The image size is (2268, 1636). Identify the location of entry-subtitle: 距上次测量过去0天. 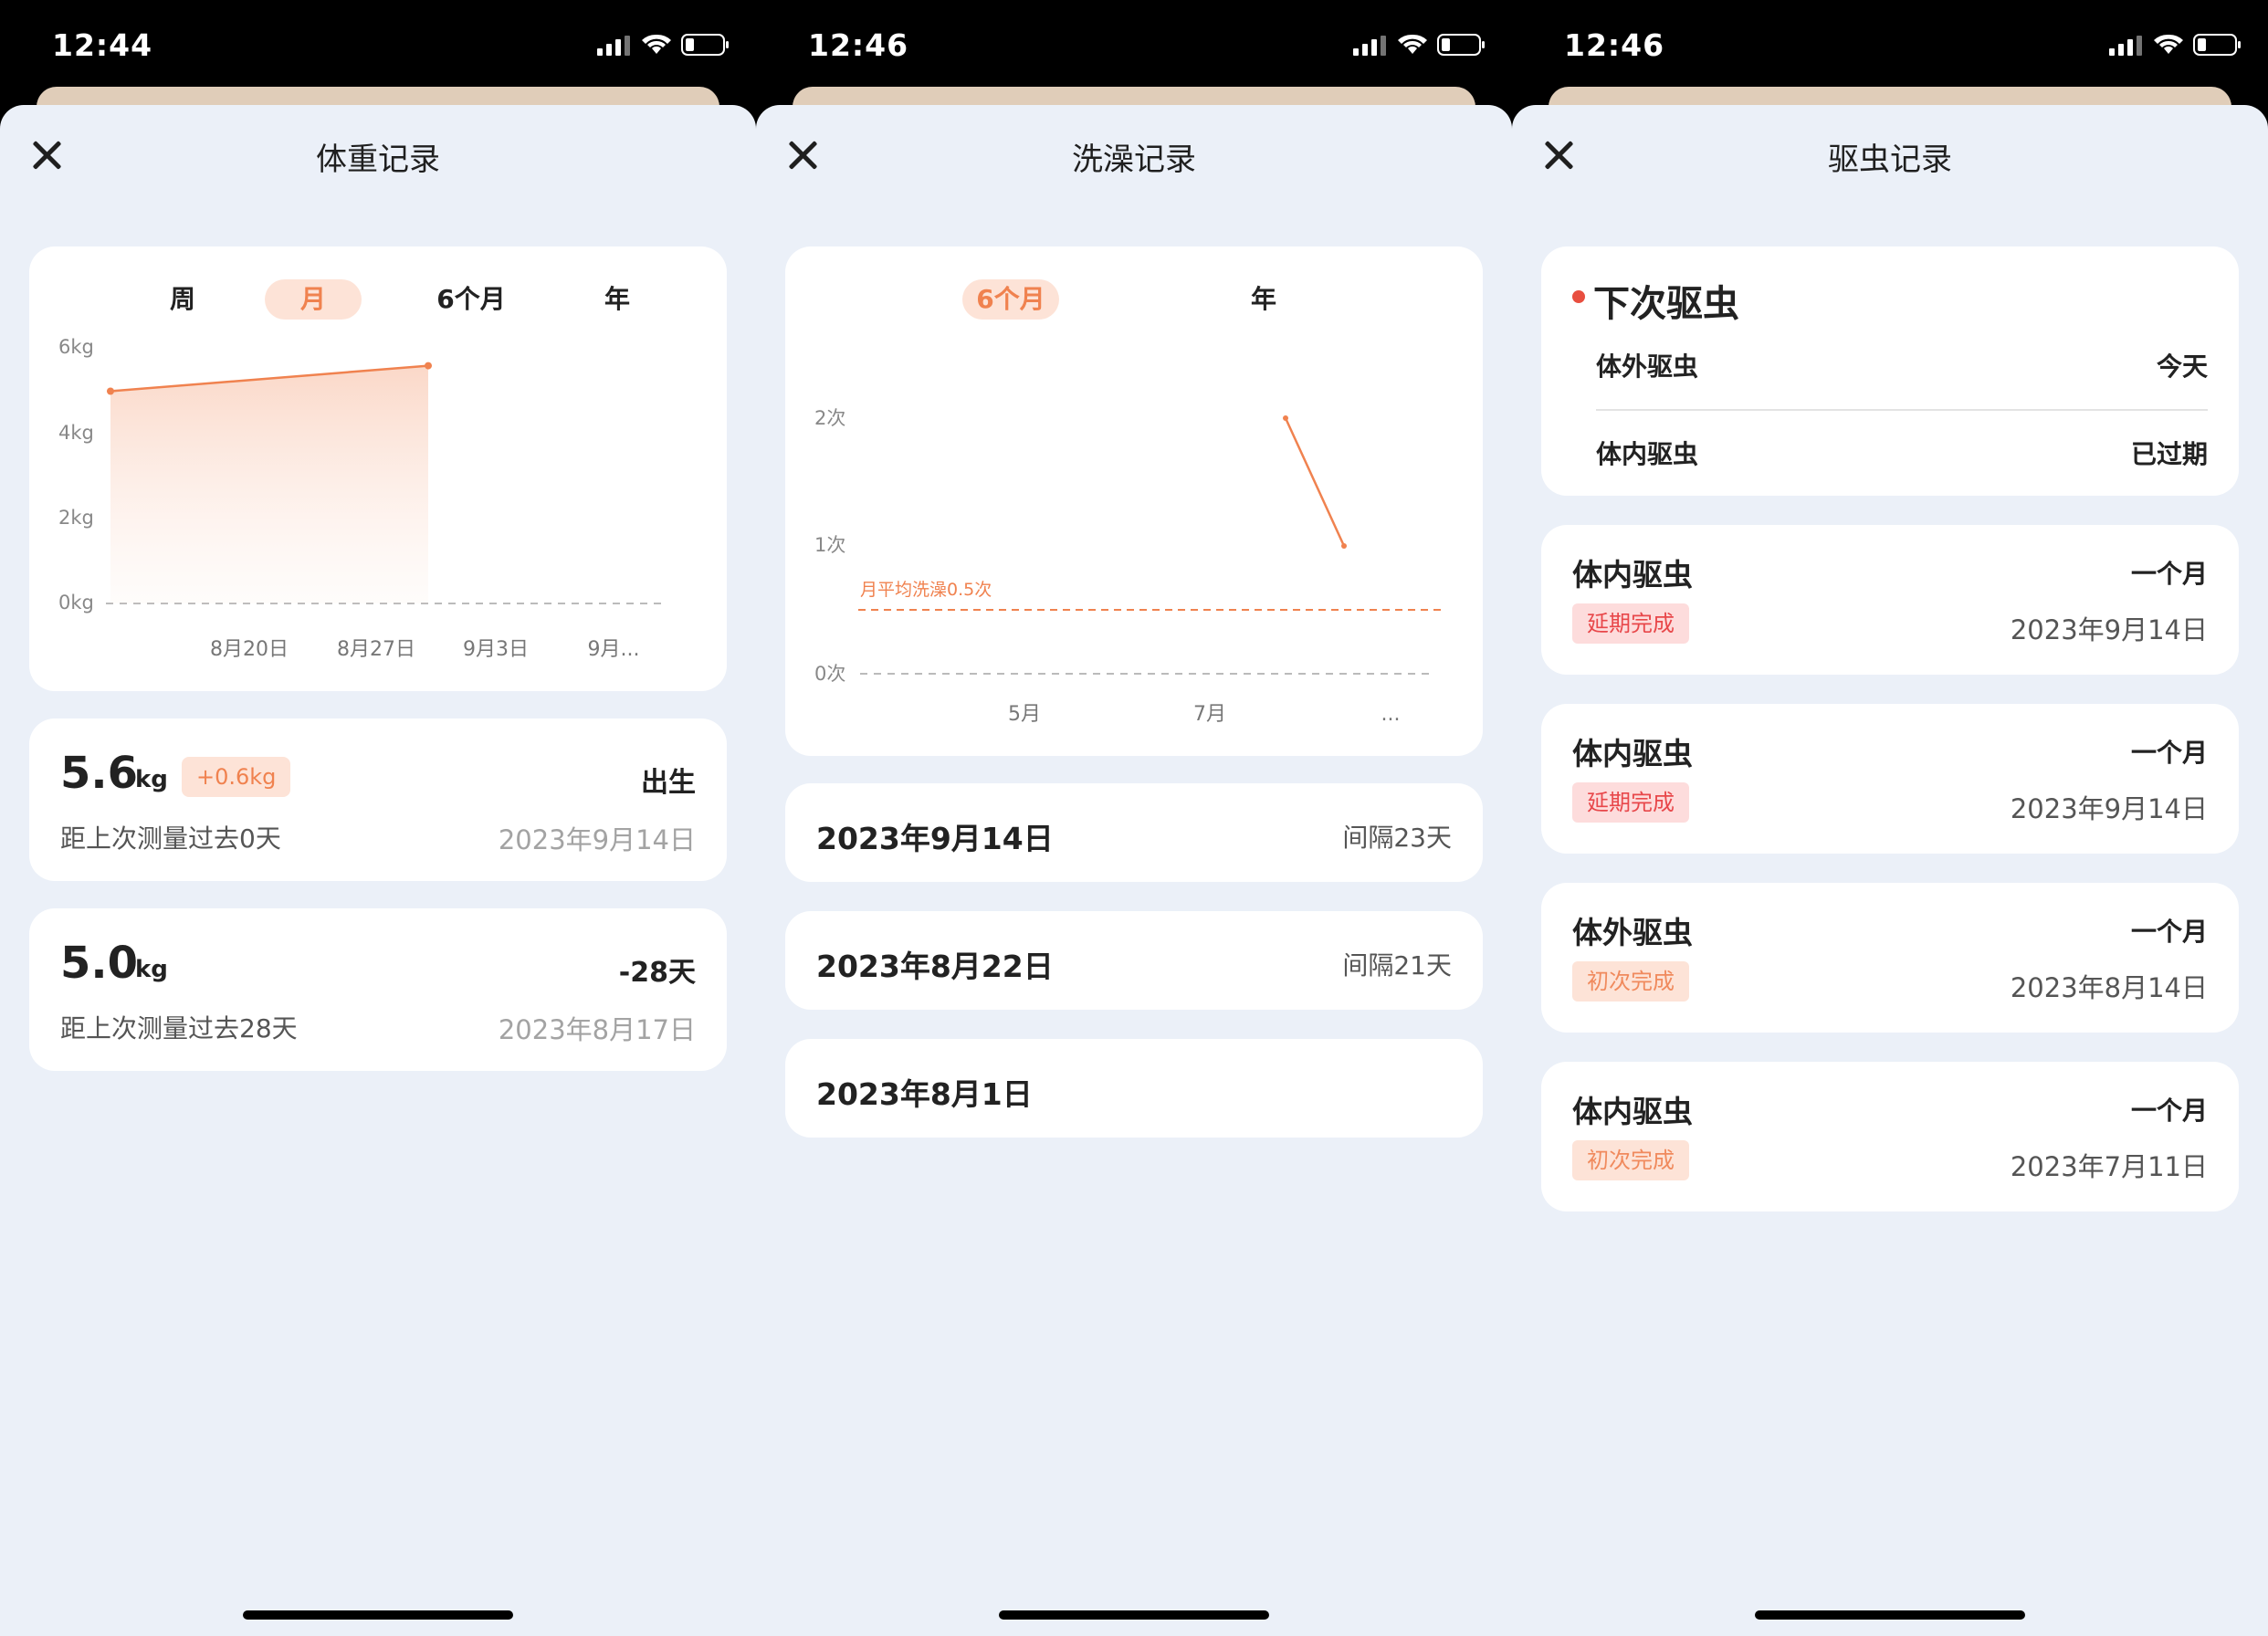
(171, 838).